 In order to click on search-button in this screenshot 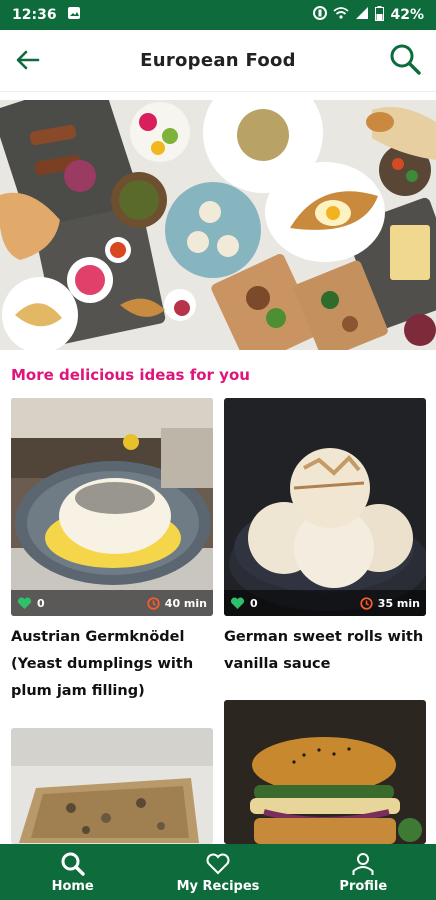, I will do `click(405, 59)`.